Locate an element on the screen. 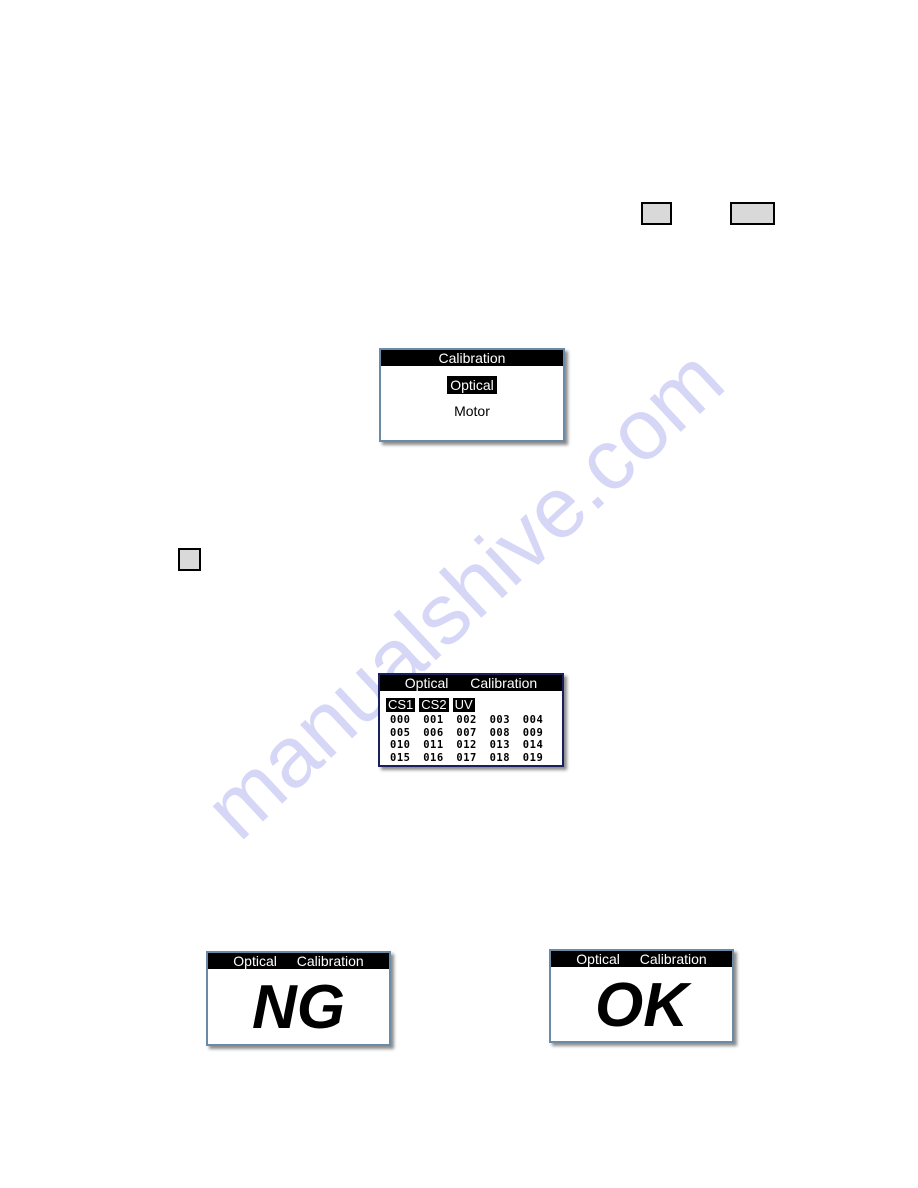 Image resolution: width=918 pixels, height=1188 pixels. result-ng-text: NG is located at coordinates (298, 1007).